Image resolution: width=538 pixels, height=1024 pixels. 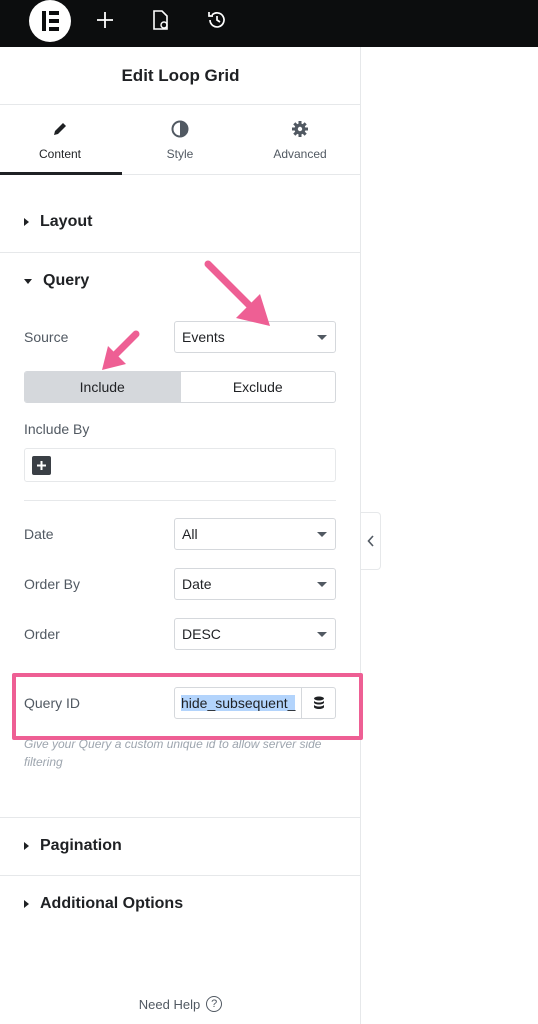 What do you see at coordinates (300, 140) in the screenshot?
I see `tab-advanced: Advanced` at bounding box center [300, 140].